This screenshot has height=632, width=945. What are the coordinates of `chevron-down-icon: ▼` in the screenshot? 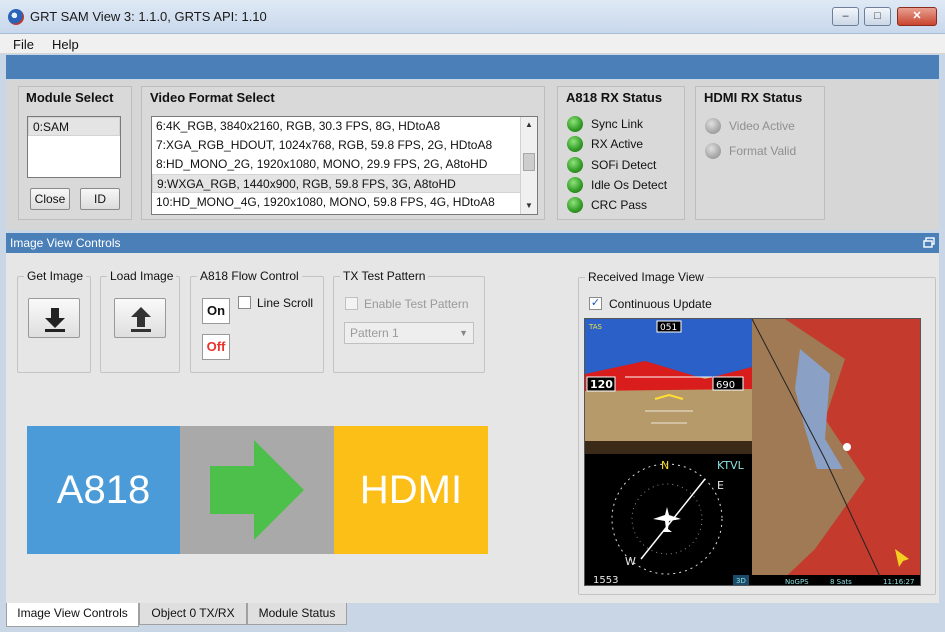 It's located at (463, 333).